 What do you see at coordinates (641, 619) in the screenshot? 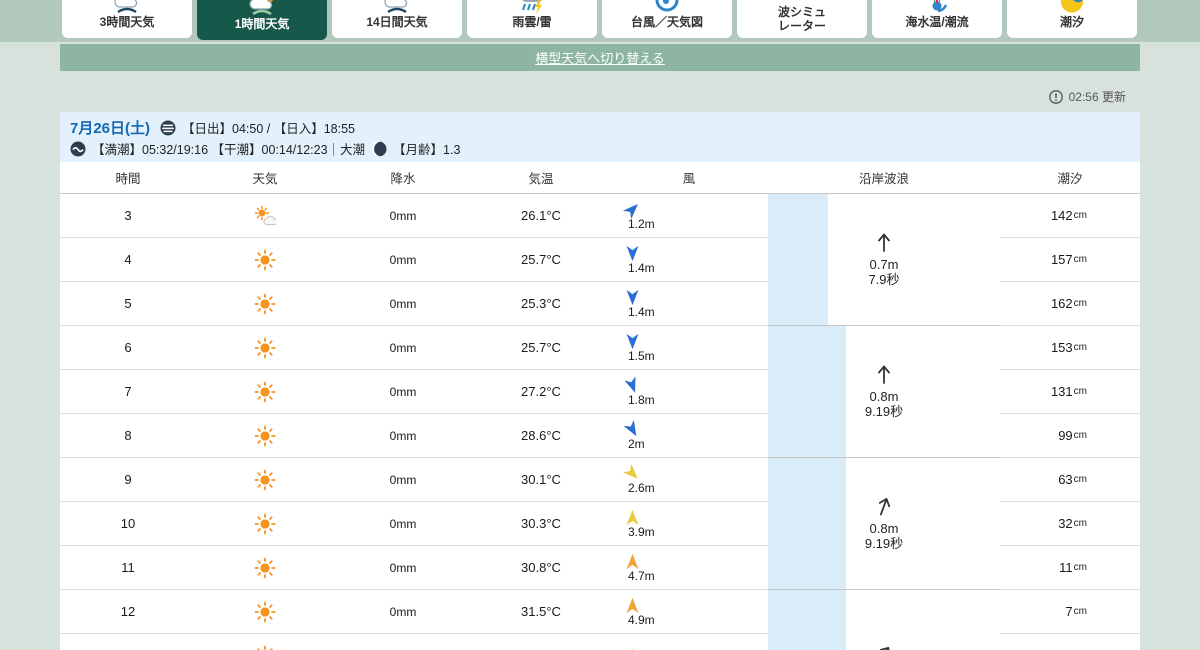
I see `wind-speed: 4.9m` at bounding box center [641, 619].